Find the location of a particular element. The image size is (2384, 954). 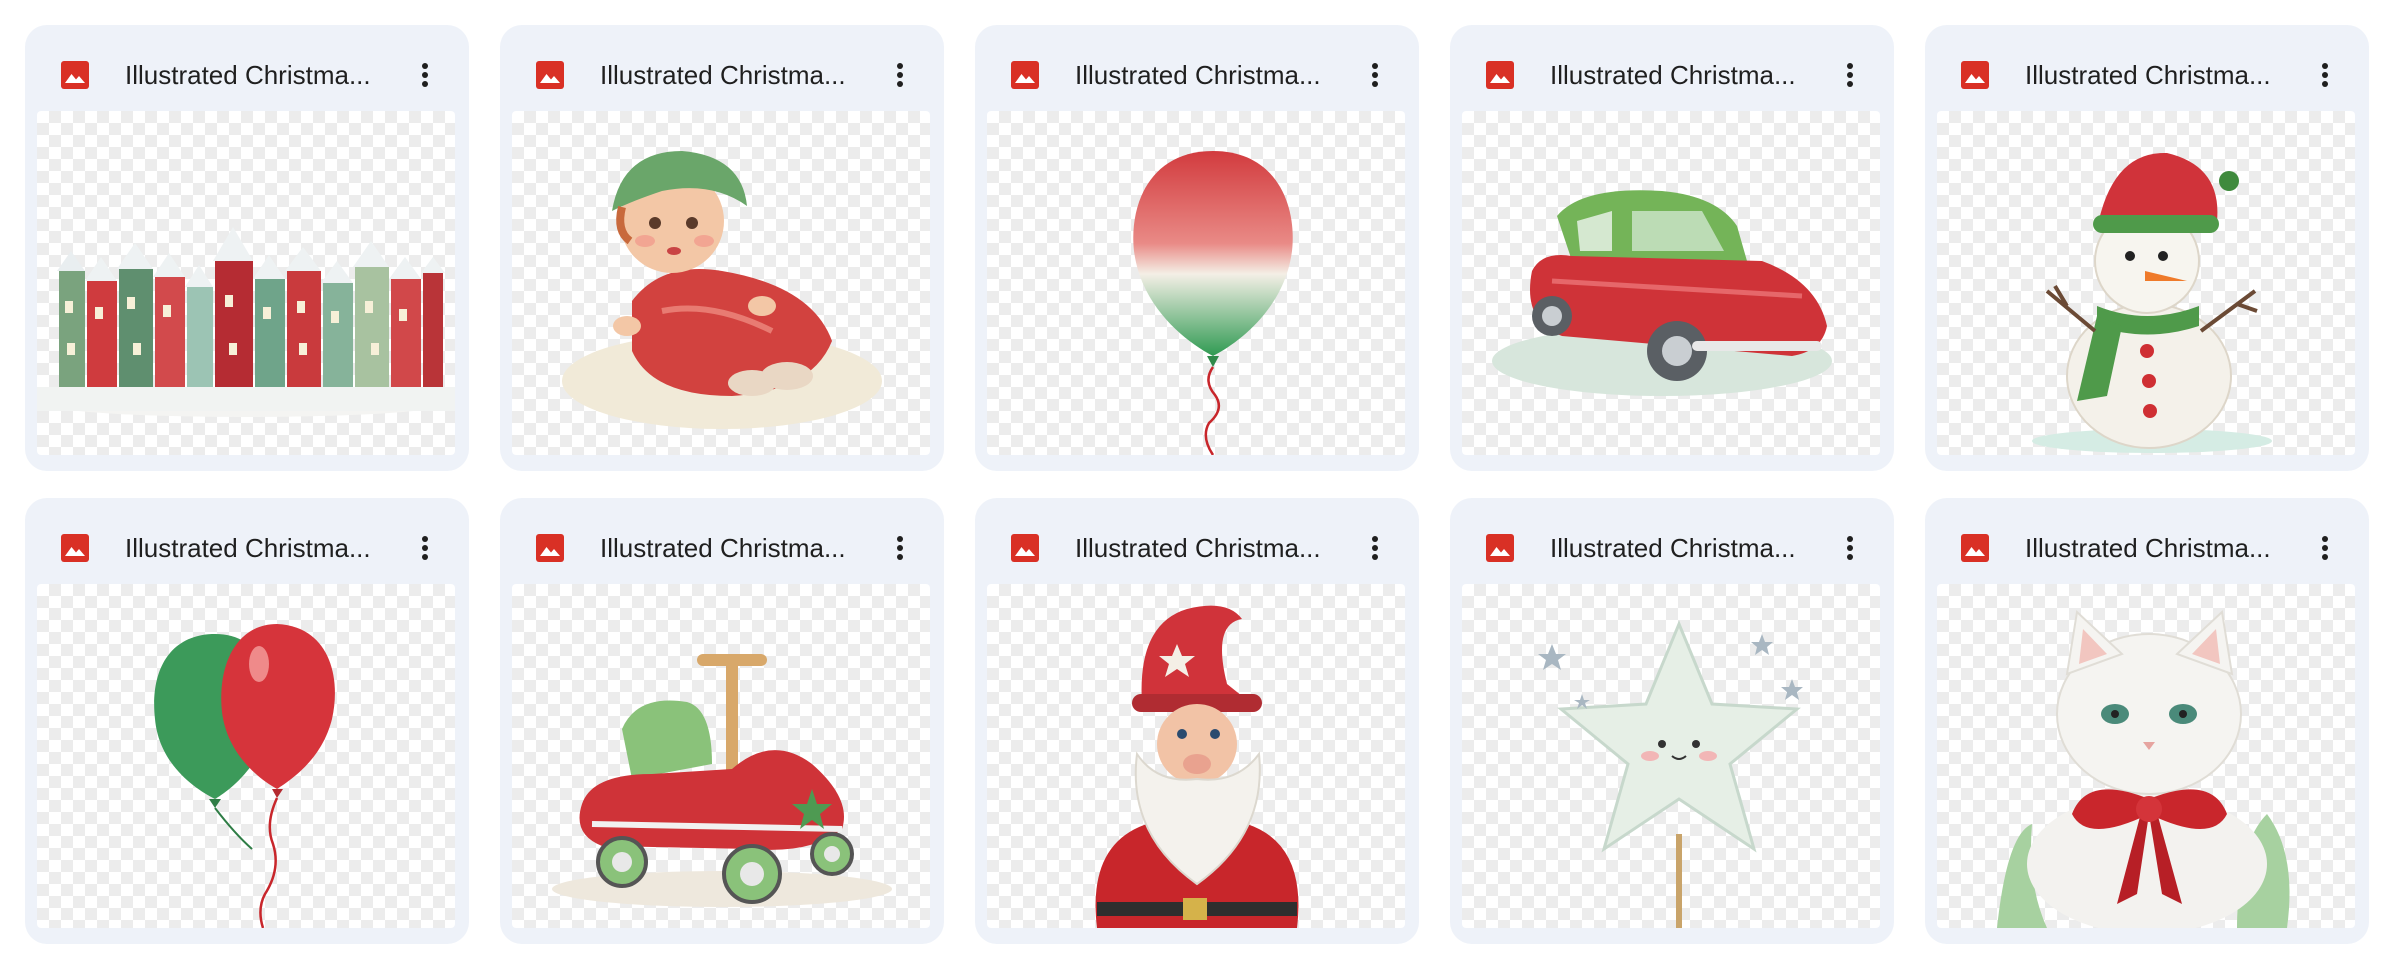

star-illustration is located at coordinates (1670, 774).